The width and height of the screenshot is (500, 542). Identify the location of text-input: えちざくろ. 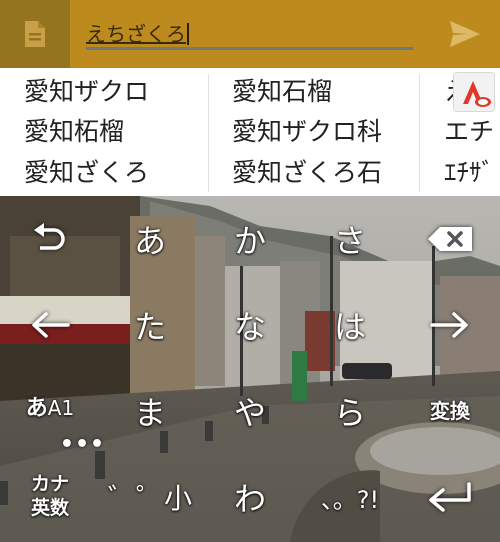
(250, 34).